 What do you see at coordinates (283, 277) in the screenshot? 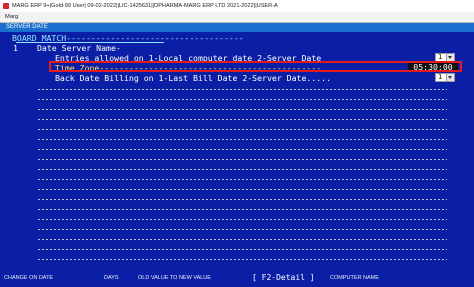
I see `f2-detail-key: [ F2-Detail ]` at bounding box center [283, 277].